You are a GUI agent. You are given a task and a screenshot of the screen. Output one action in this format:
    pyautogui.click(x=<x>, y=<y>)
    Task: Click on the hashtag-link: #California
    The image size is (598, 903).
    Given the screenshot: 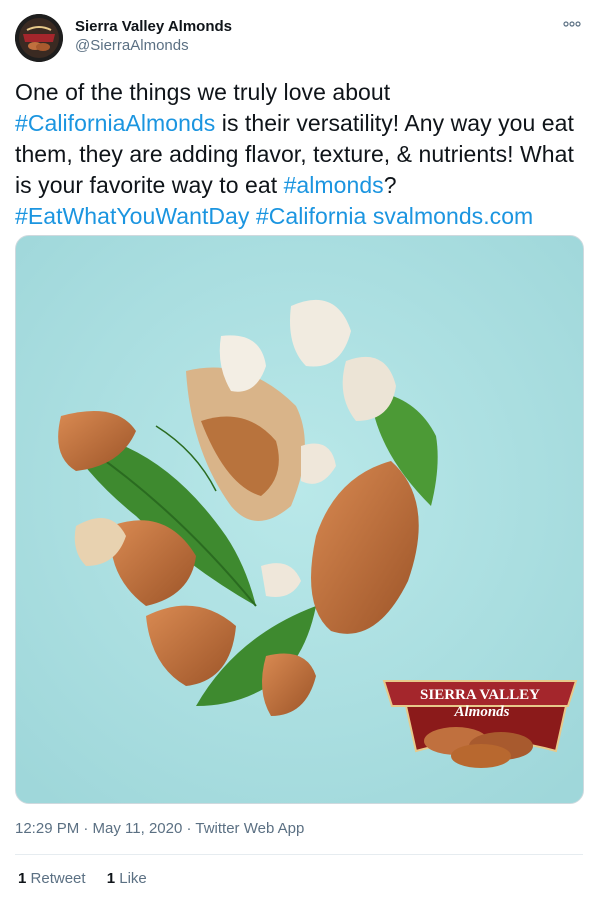 What is the action you would take?
    pyautogui.click(x=311, y=216)
    